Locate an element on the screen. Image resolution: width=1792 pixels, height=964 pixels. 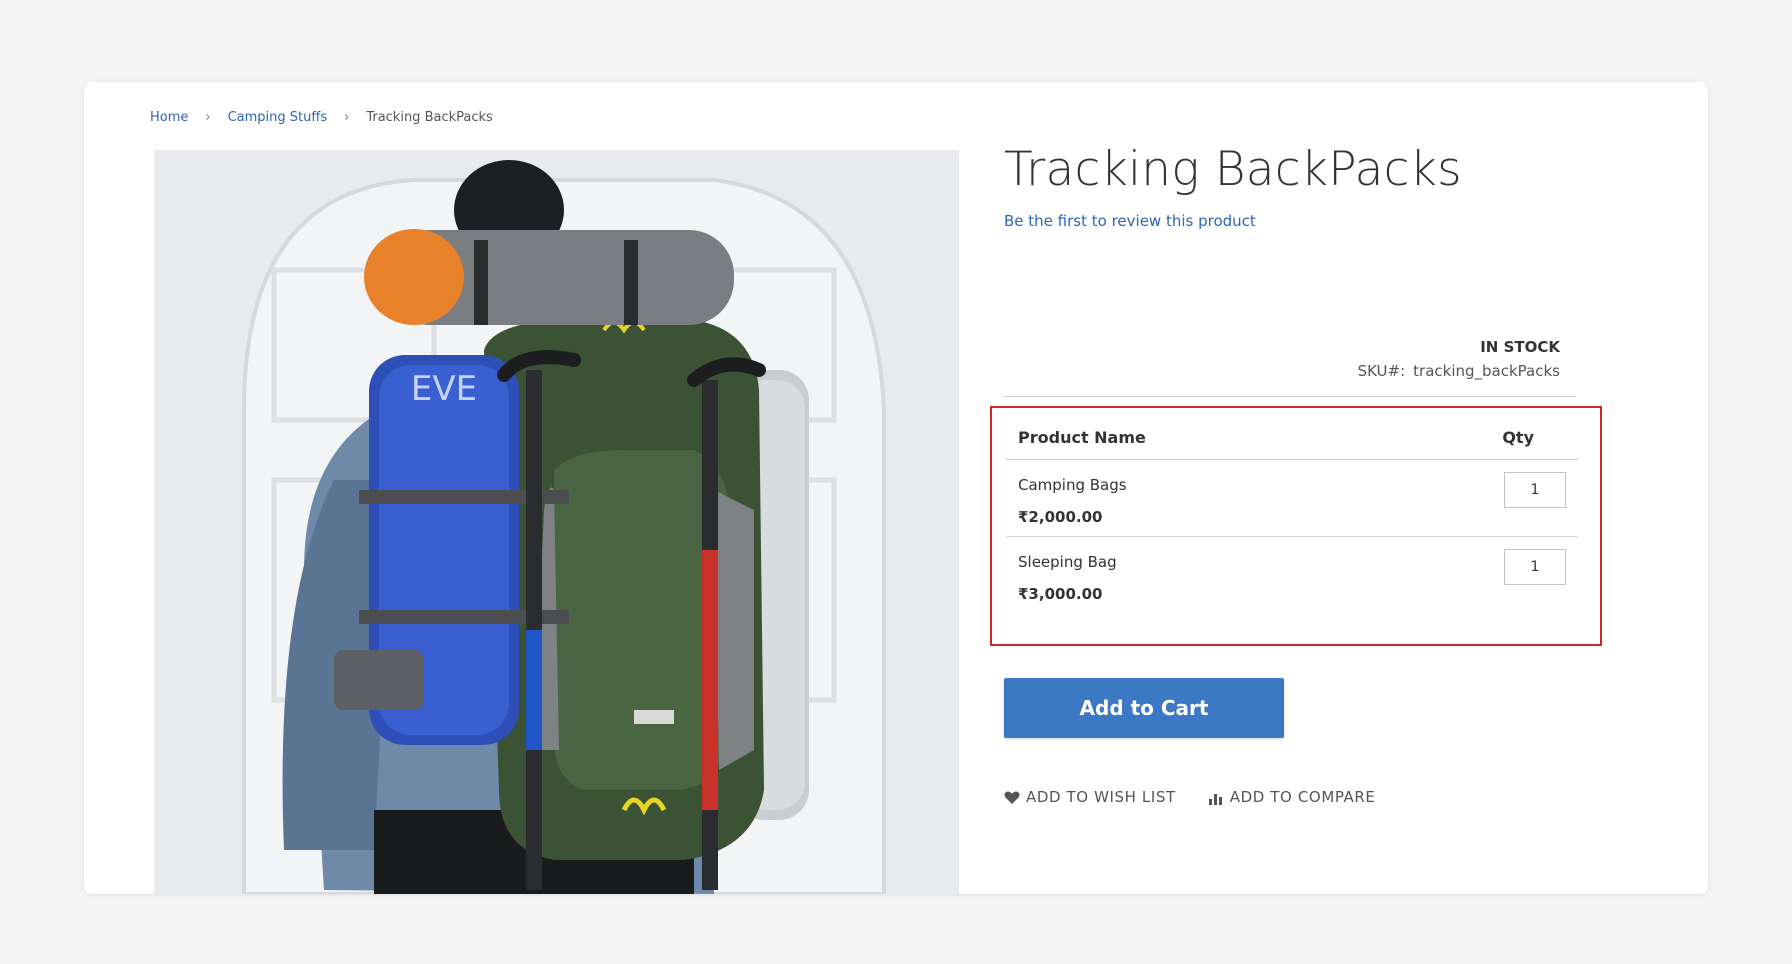
item-name: Sleeping Bag is located at coordinates (1067, 562).